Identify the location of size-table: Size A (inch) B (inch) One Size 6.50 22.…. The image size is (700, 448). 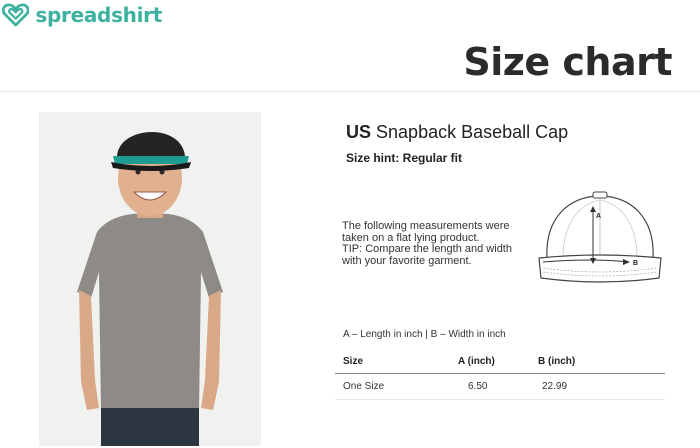
(500, 374).